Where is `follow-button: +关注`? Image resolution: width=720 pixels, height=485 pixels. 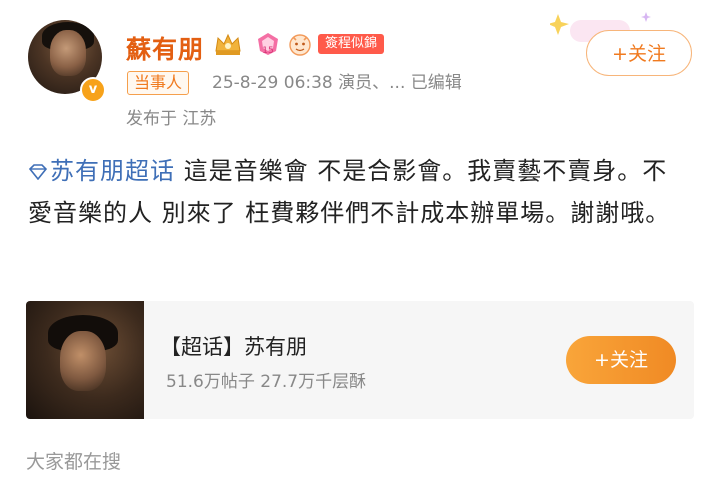
follow-button: +关注 is located at coordinates (639, 53).